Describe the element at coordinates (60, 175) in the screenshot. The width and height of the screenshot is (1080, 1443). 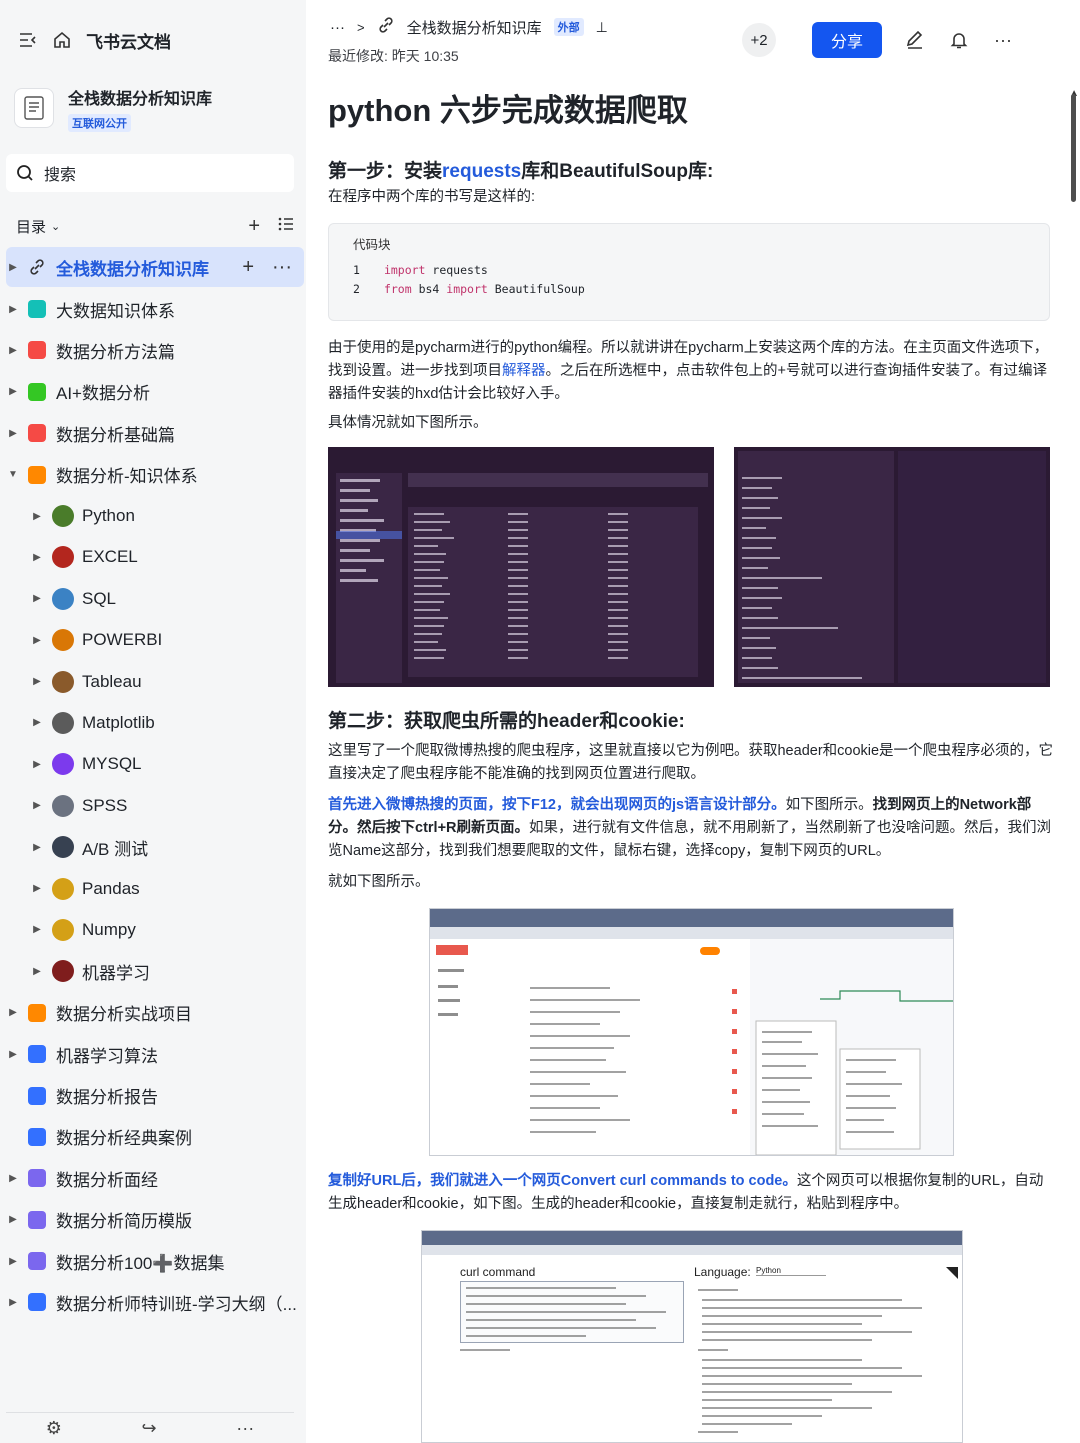
I see `search-placeholder: 搜索` at that location.